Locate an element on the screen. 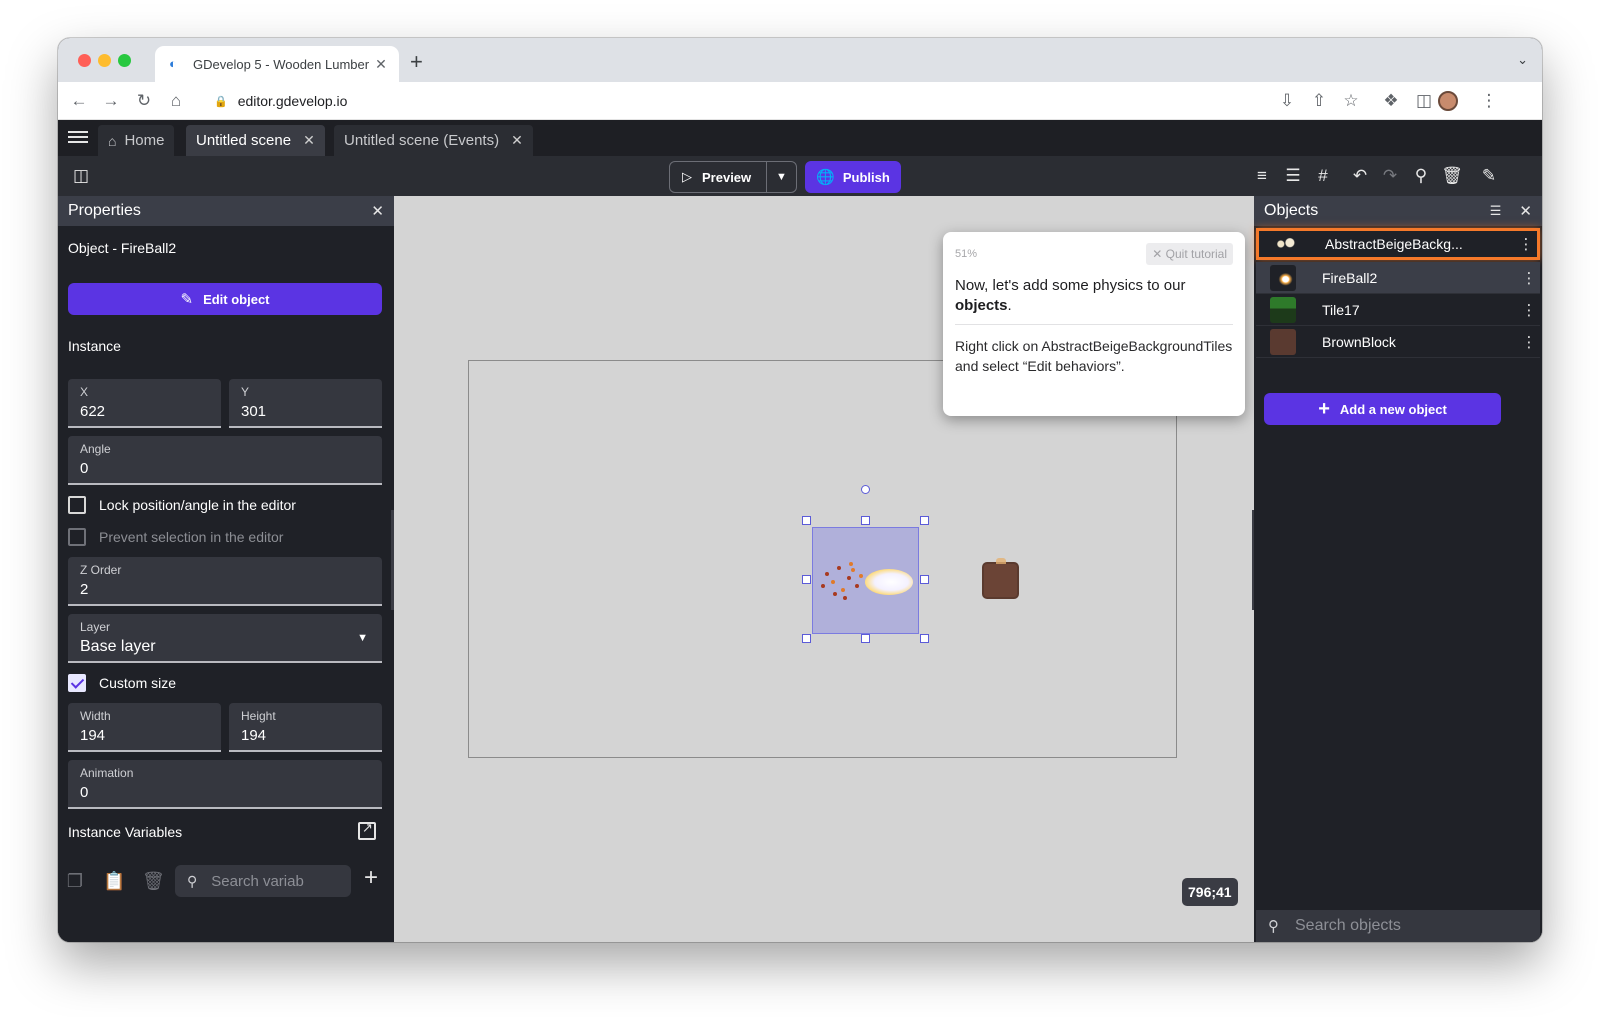  redo-icon: ↷ is located at coordinates (1390, 176).